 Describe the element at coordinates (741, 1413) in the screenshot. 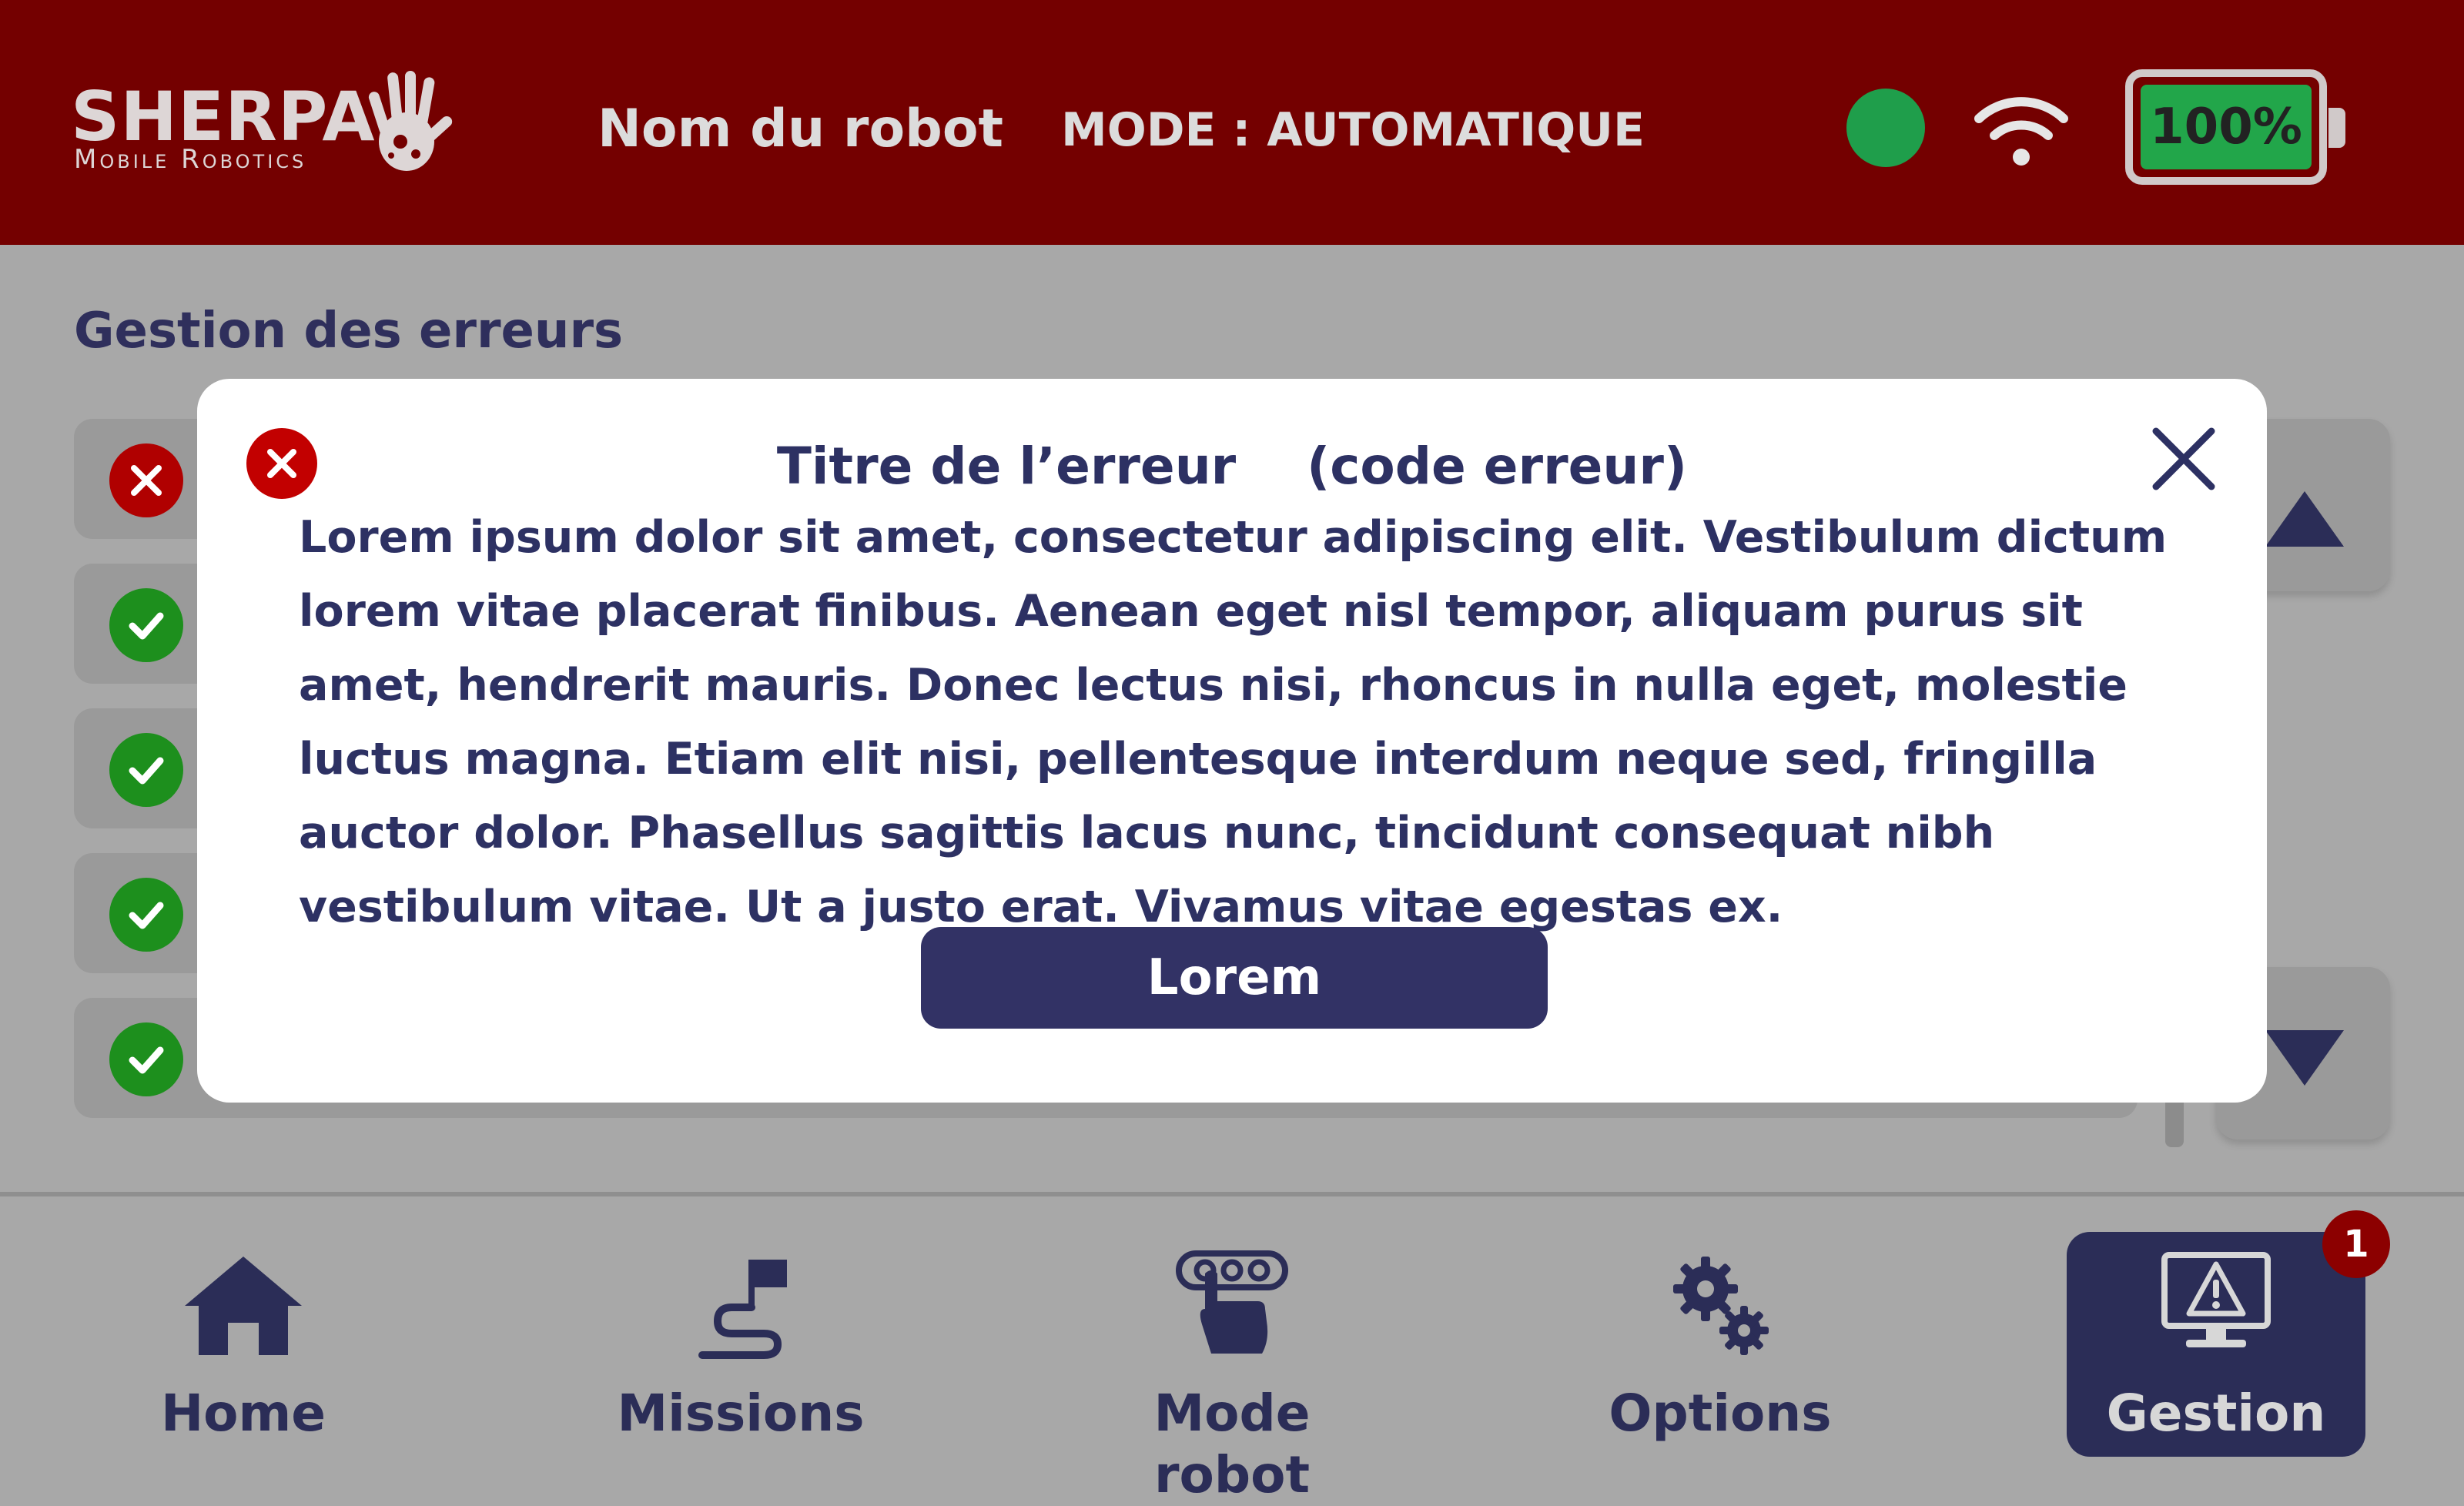

I see `nav-missions-label: Missions` at that location.